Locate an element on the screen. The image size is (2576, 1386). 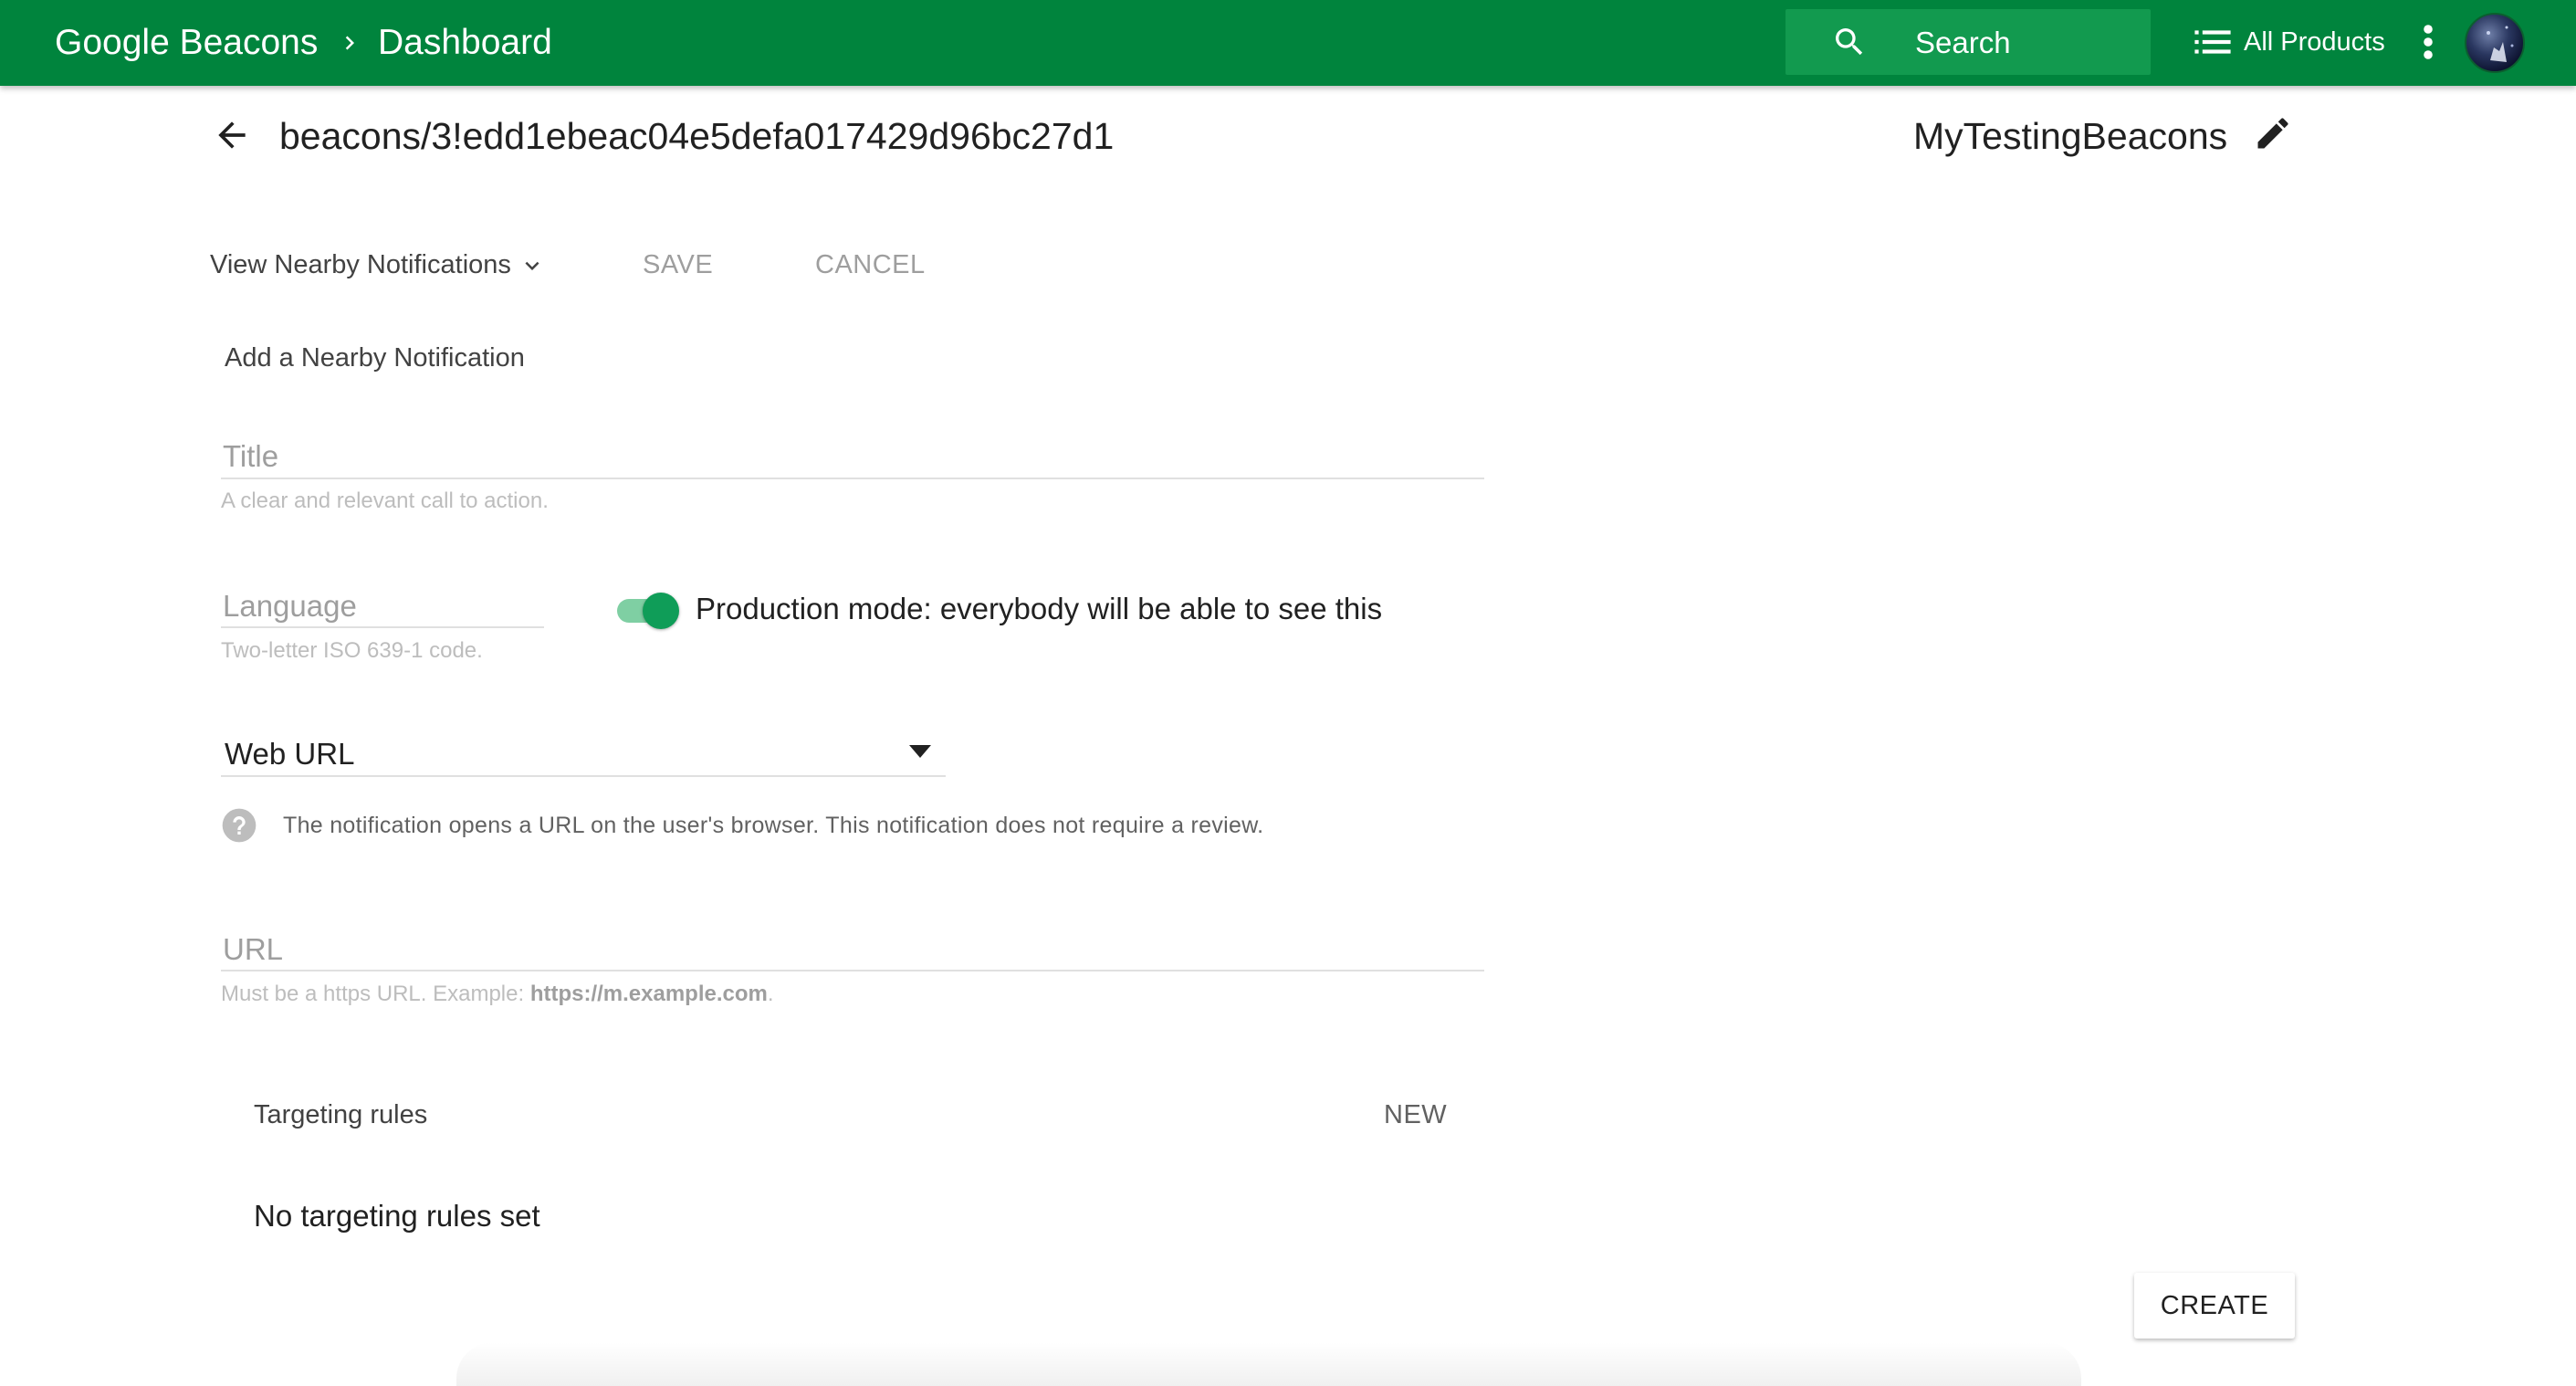
help-icon is located at coordinates (240, 825).